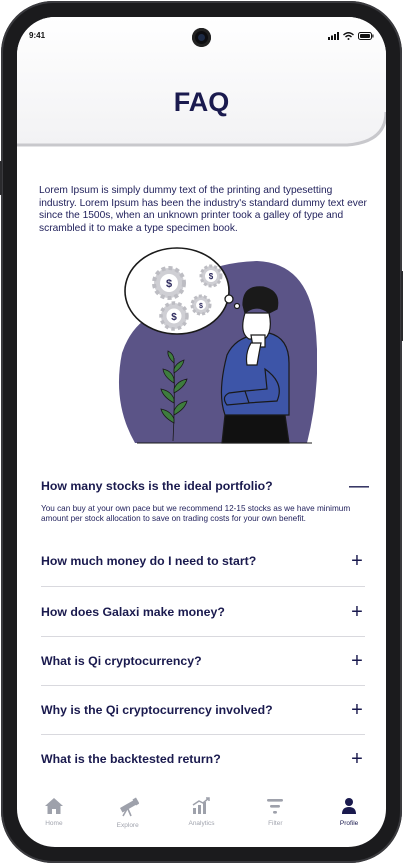  I want to click on faq-question-row: How does Galaxi make money? +, so click(203, 611).